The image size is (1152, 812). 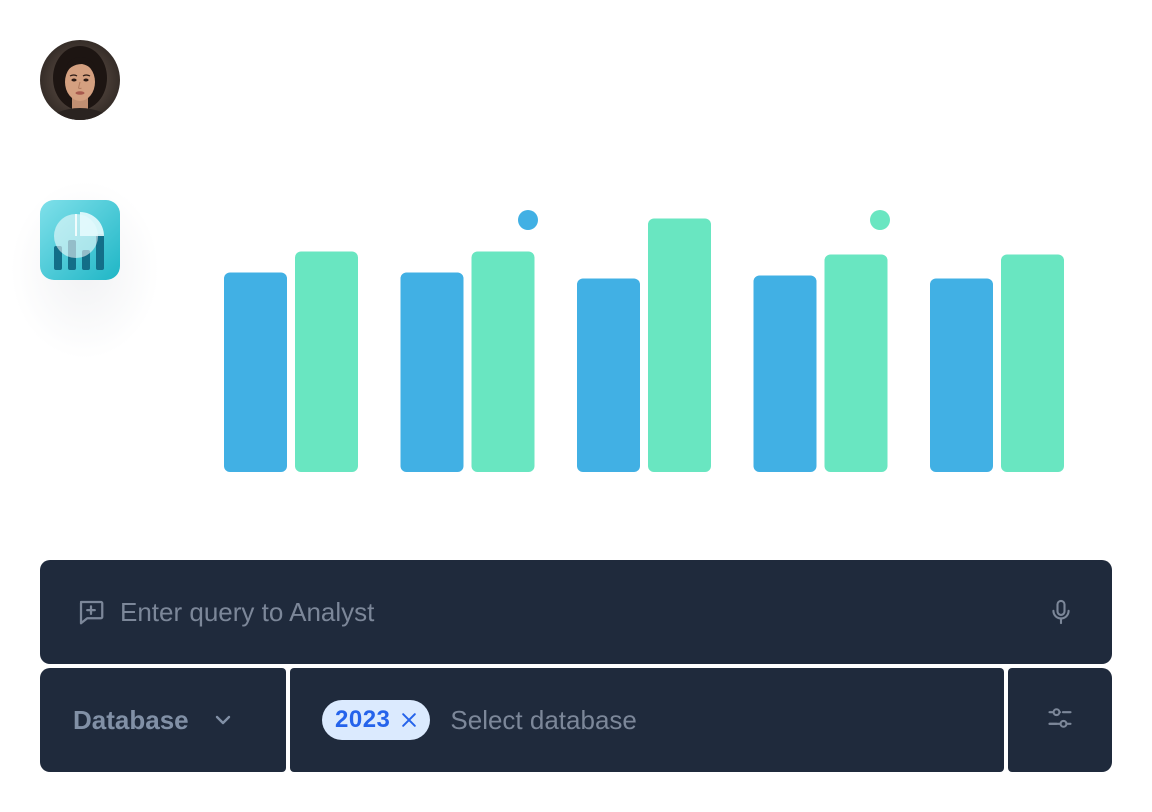 What do you see at coordinates (543, 719) in the screenshot?
I see `database-select-placeholder: Select database` at bounding box center [543, 719].